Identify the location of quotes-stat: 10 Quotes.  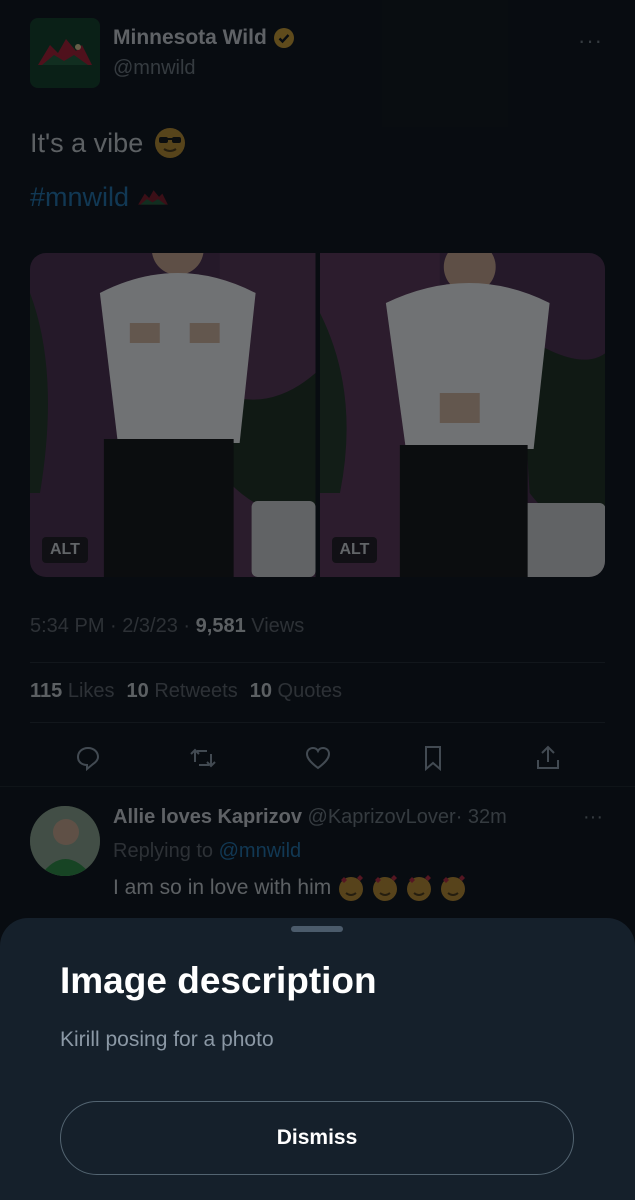
(296, 691).